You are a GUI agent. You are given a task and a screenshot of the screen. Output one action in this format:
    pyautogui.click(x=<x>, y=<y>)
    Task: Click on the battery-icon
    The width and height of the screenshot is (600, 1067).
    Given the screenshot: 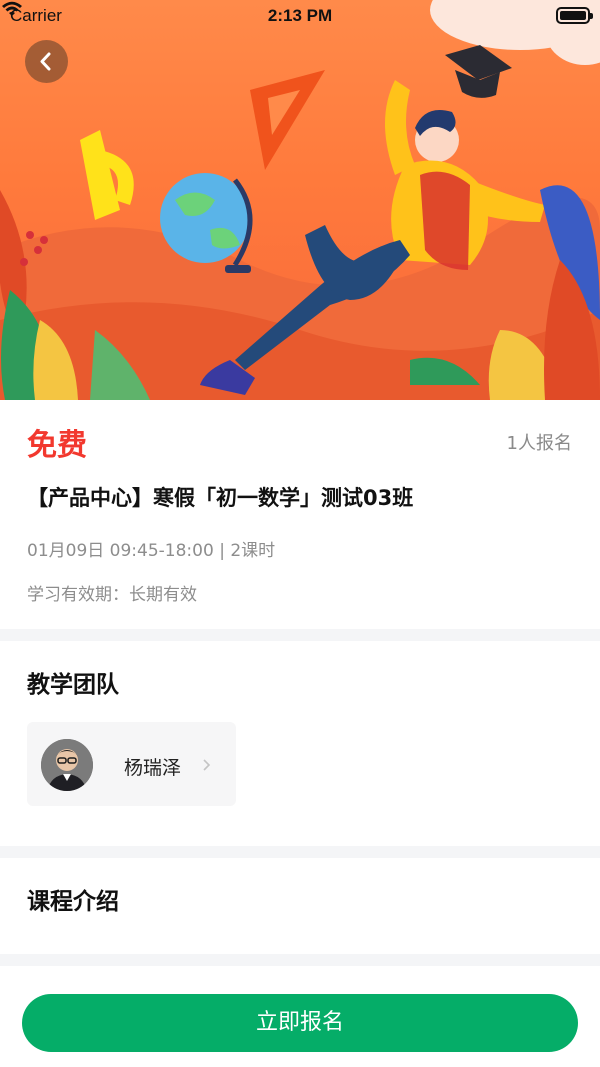 What is the action you would take?
    pyautogui.click(x=574, y=15)
    